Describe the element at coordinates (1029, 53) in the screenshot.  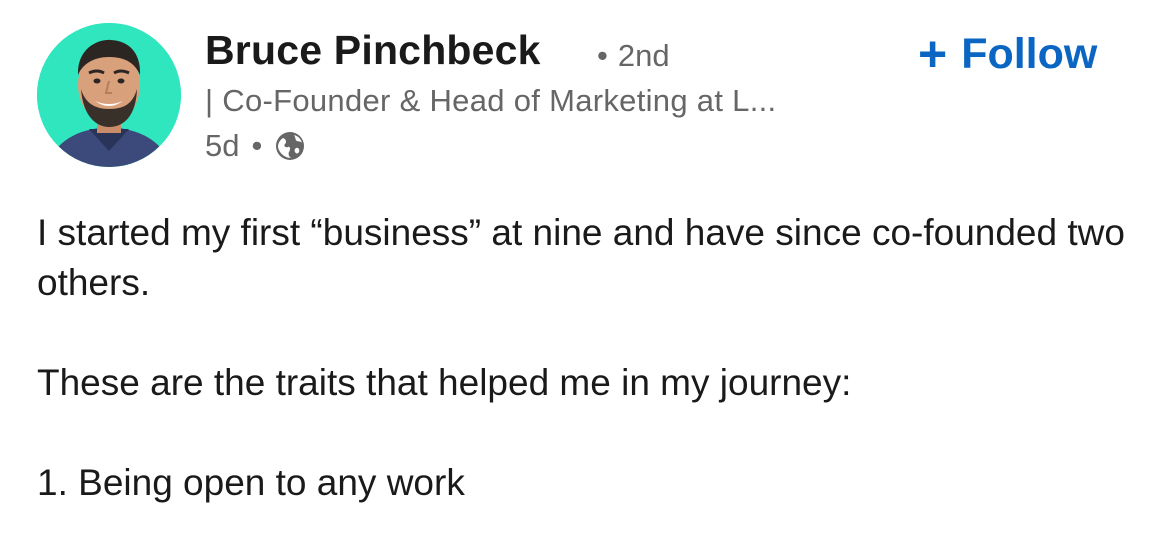
I see `follow-label: Follow` at that location.